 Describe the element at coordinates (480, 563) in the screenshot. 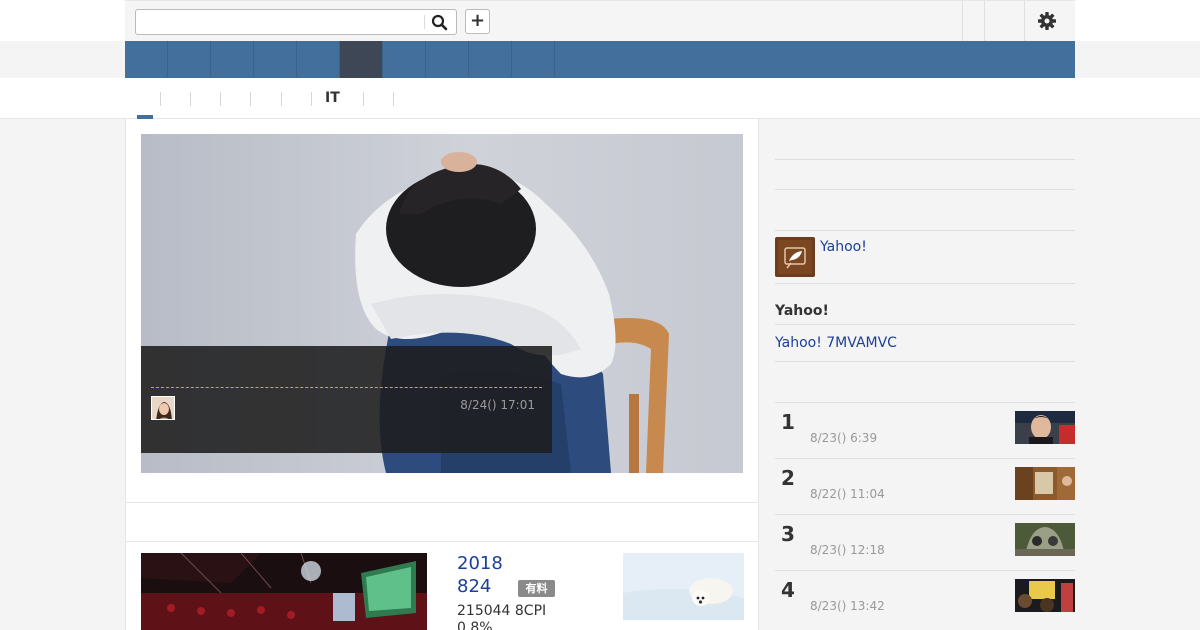

I see `article-title-line: 2018` at that location.